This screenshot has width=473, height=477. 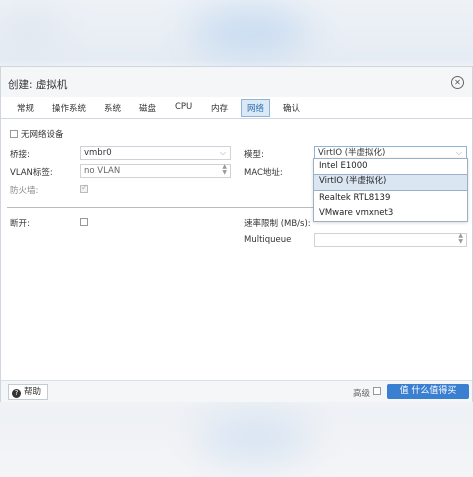 What do you see at coordinates (236, 391) in the screenshot?
I see `dialog-footer: ? 帮助 高级 值 什么值得买` at bounding box center [236, 391].